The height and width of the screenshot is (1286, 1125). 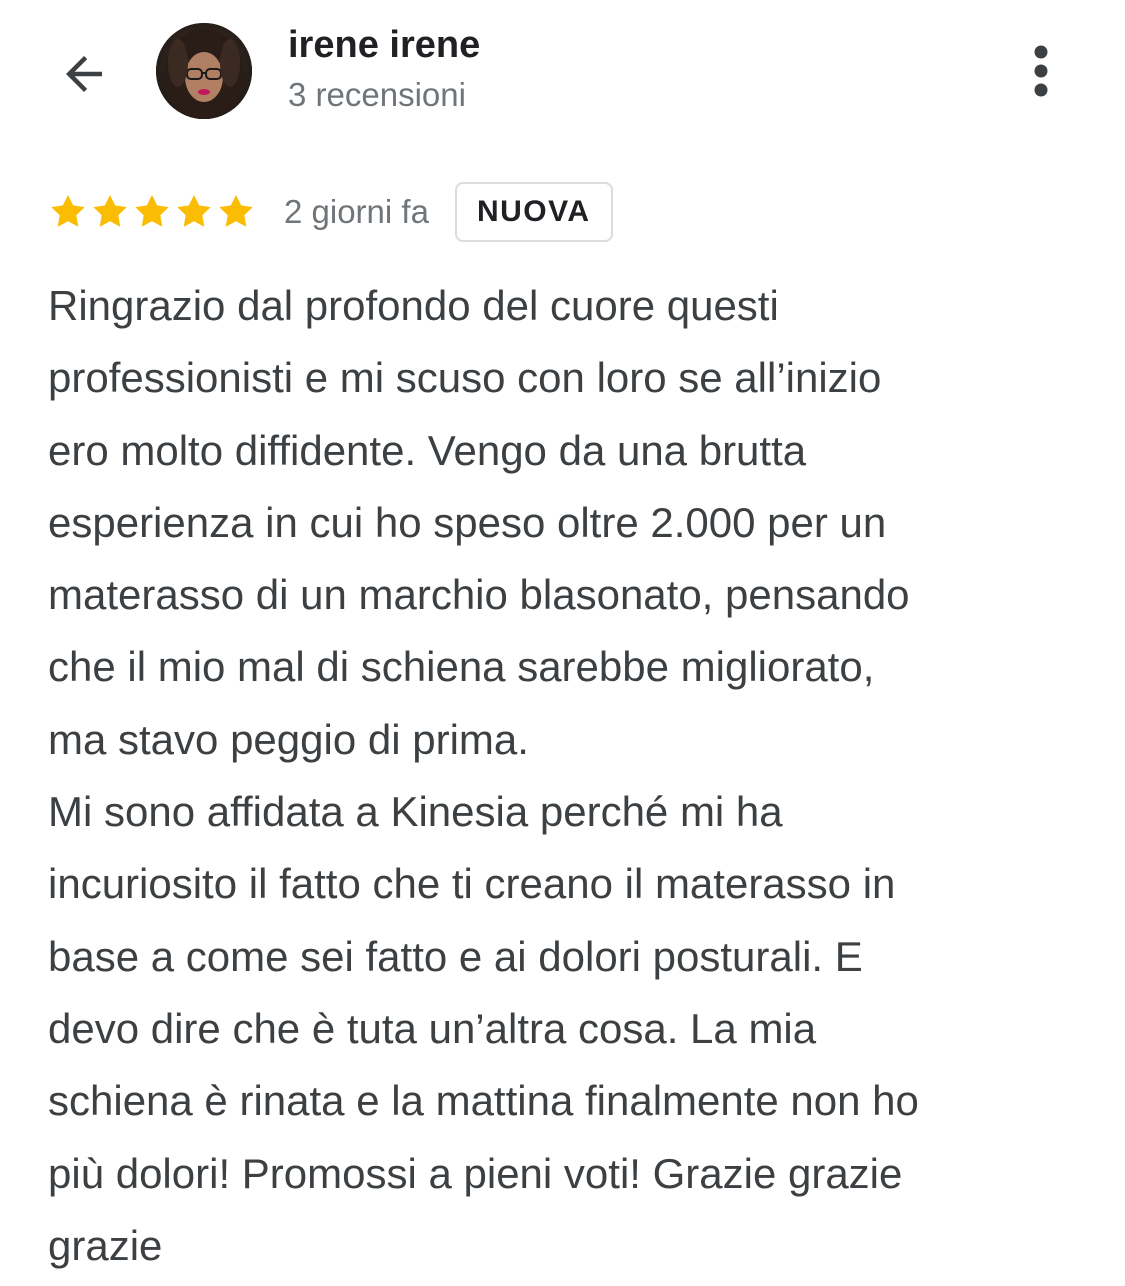 I want to click on avatar-photo, so click(x=204, y=71).